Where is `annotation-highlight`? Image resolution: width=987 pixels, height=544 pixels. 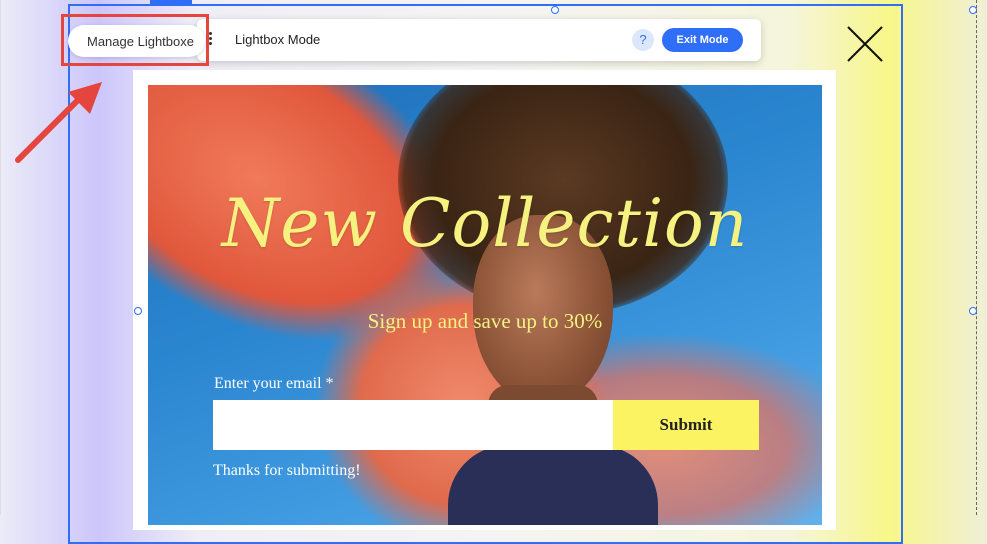 annotation-highlight is located at coordinates (135, 40).